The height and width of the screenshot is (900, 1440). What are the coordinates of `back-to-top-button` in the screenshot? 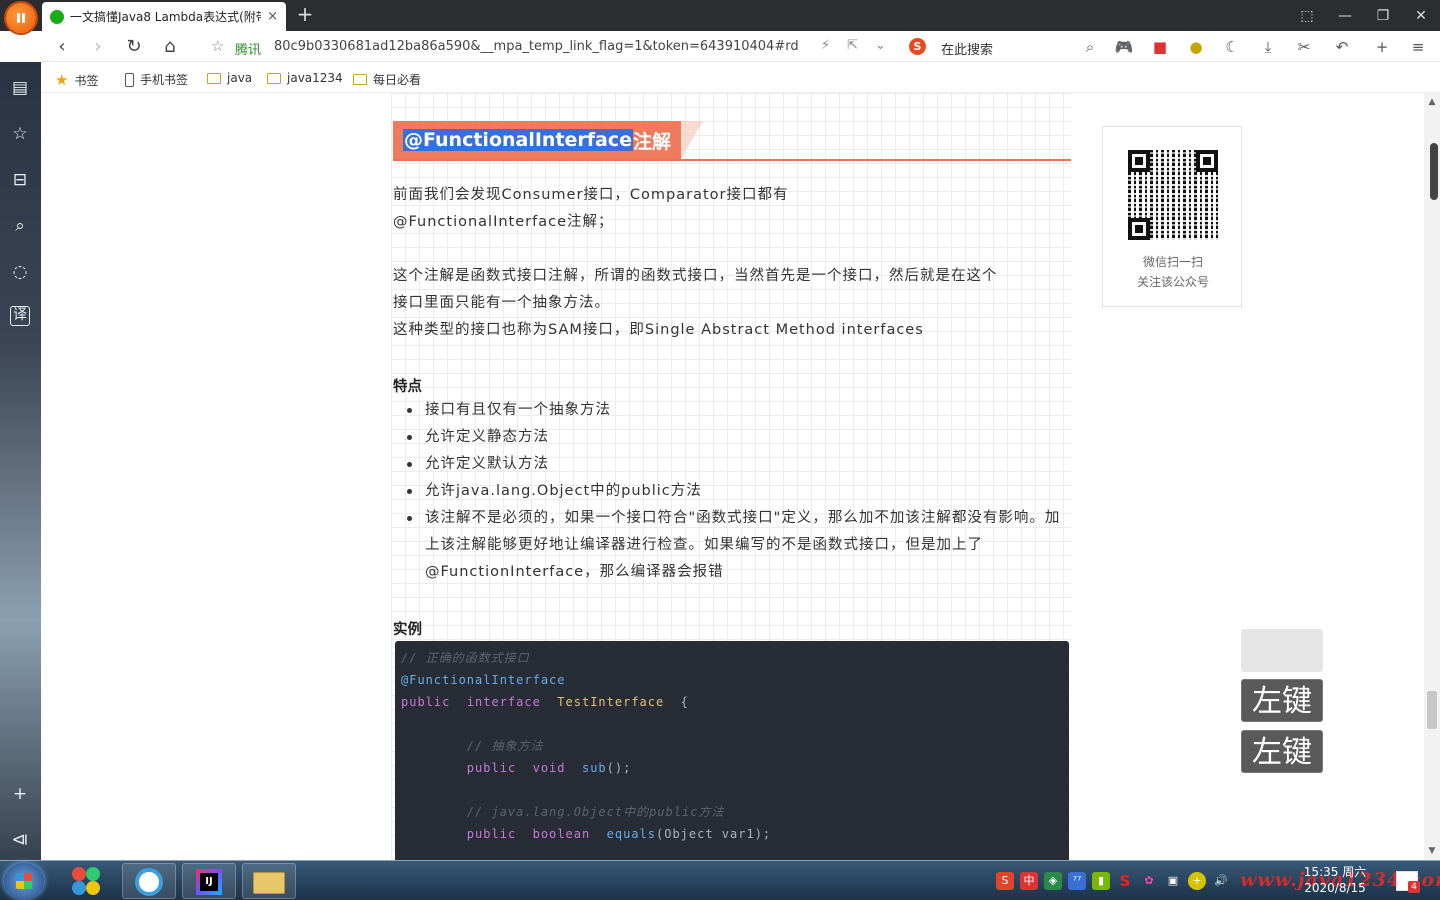 It's located at (1282, 650).